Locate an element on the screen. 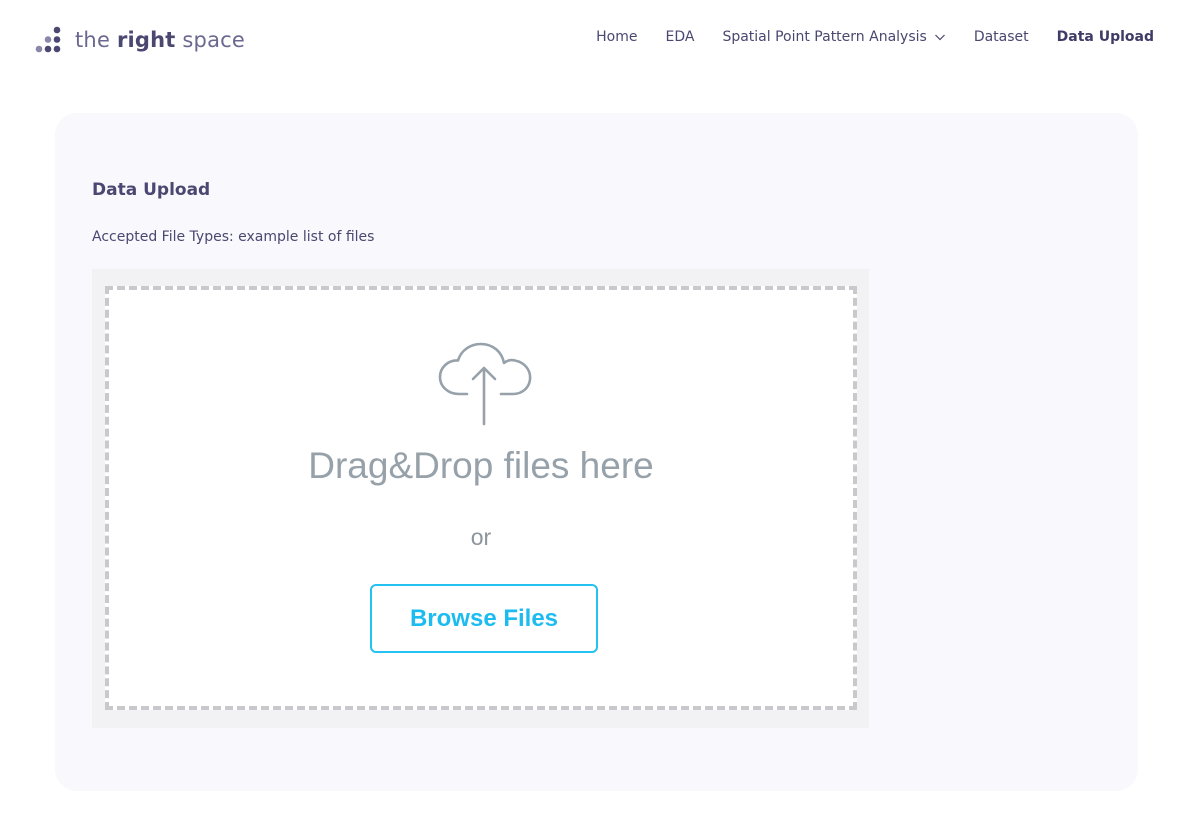 This screenshot has width=1182, height=831. nav-item-spatial-point-pattern-analysis: Spatial Point Pattern Analysis is located at coordinates (833, 37).